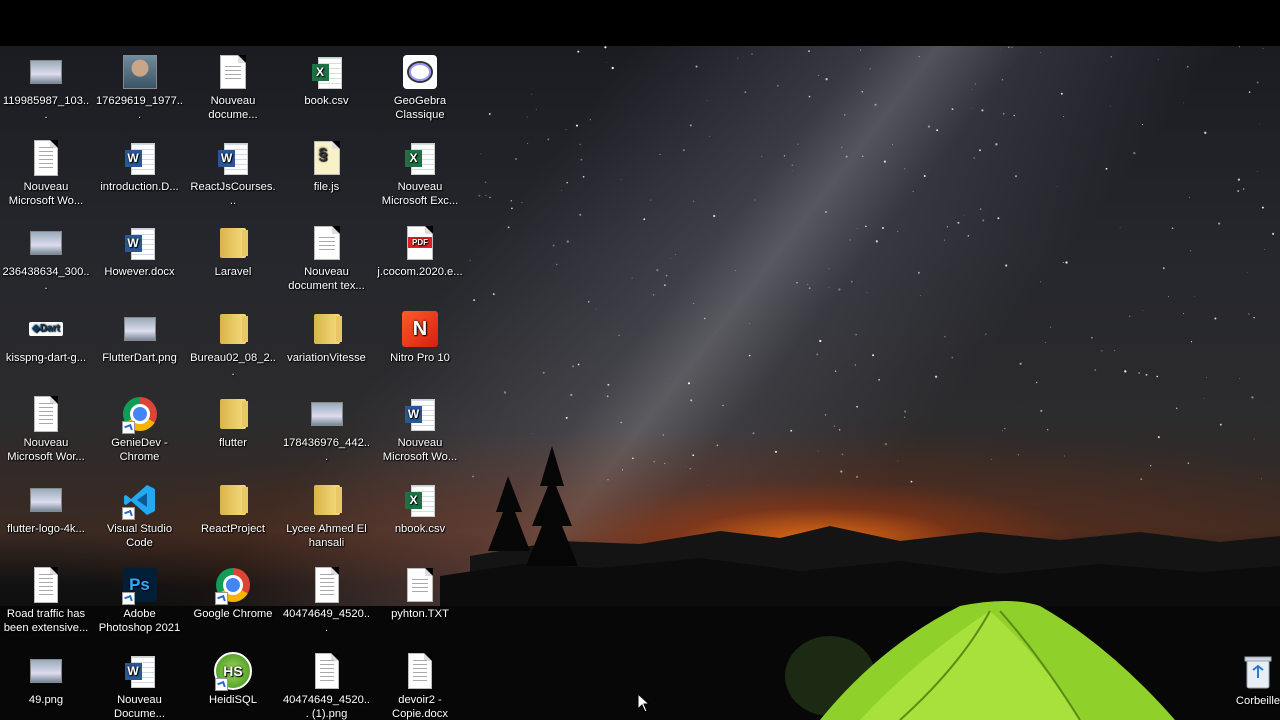  What do you see at coordinates (233, 699) in the screenshot?
I see `desktop-icon-label: HeidiSQL` at bounding box center [233, 699].